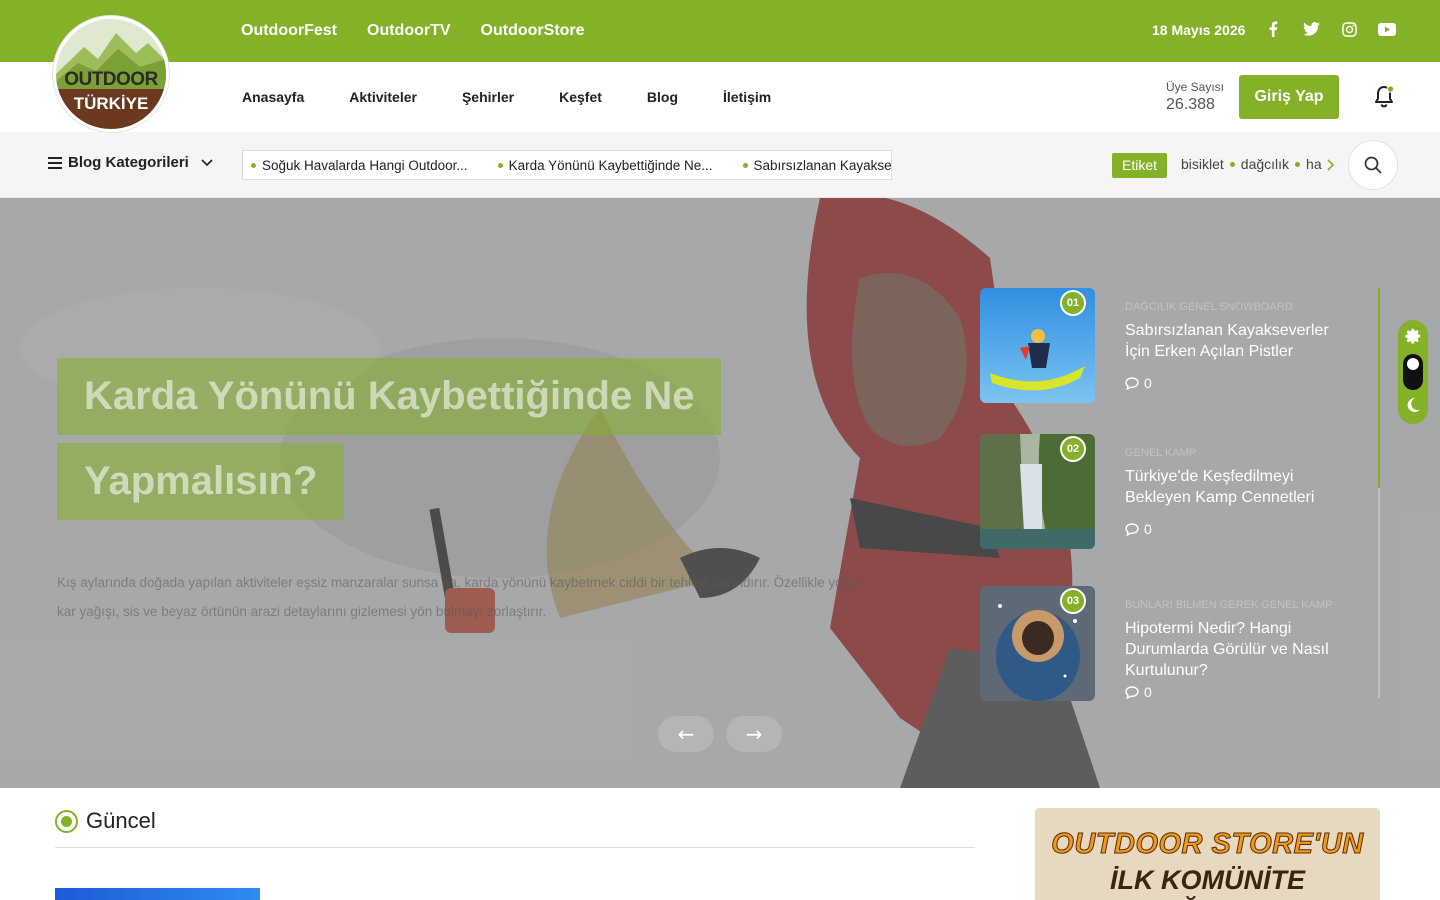  Describe the element at coordinates (1387, 29) in the screenshot. I see `youtube-icon` at that location.